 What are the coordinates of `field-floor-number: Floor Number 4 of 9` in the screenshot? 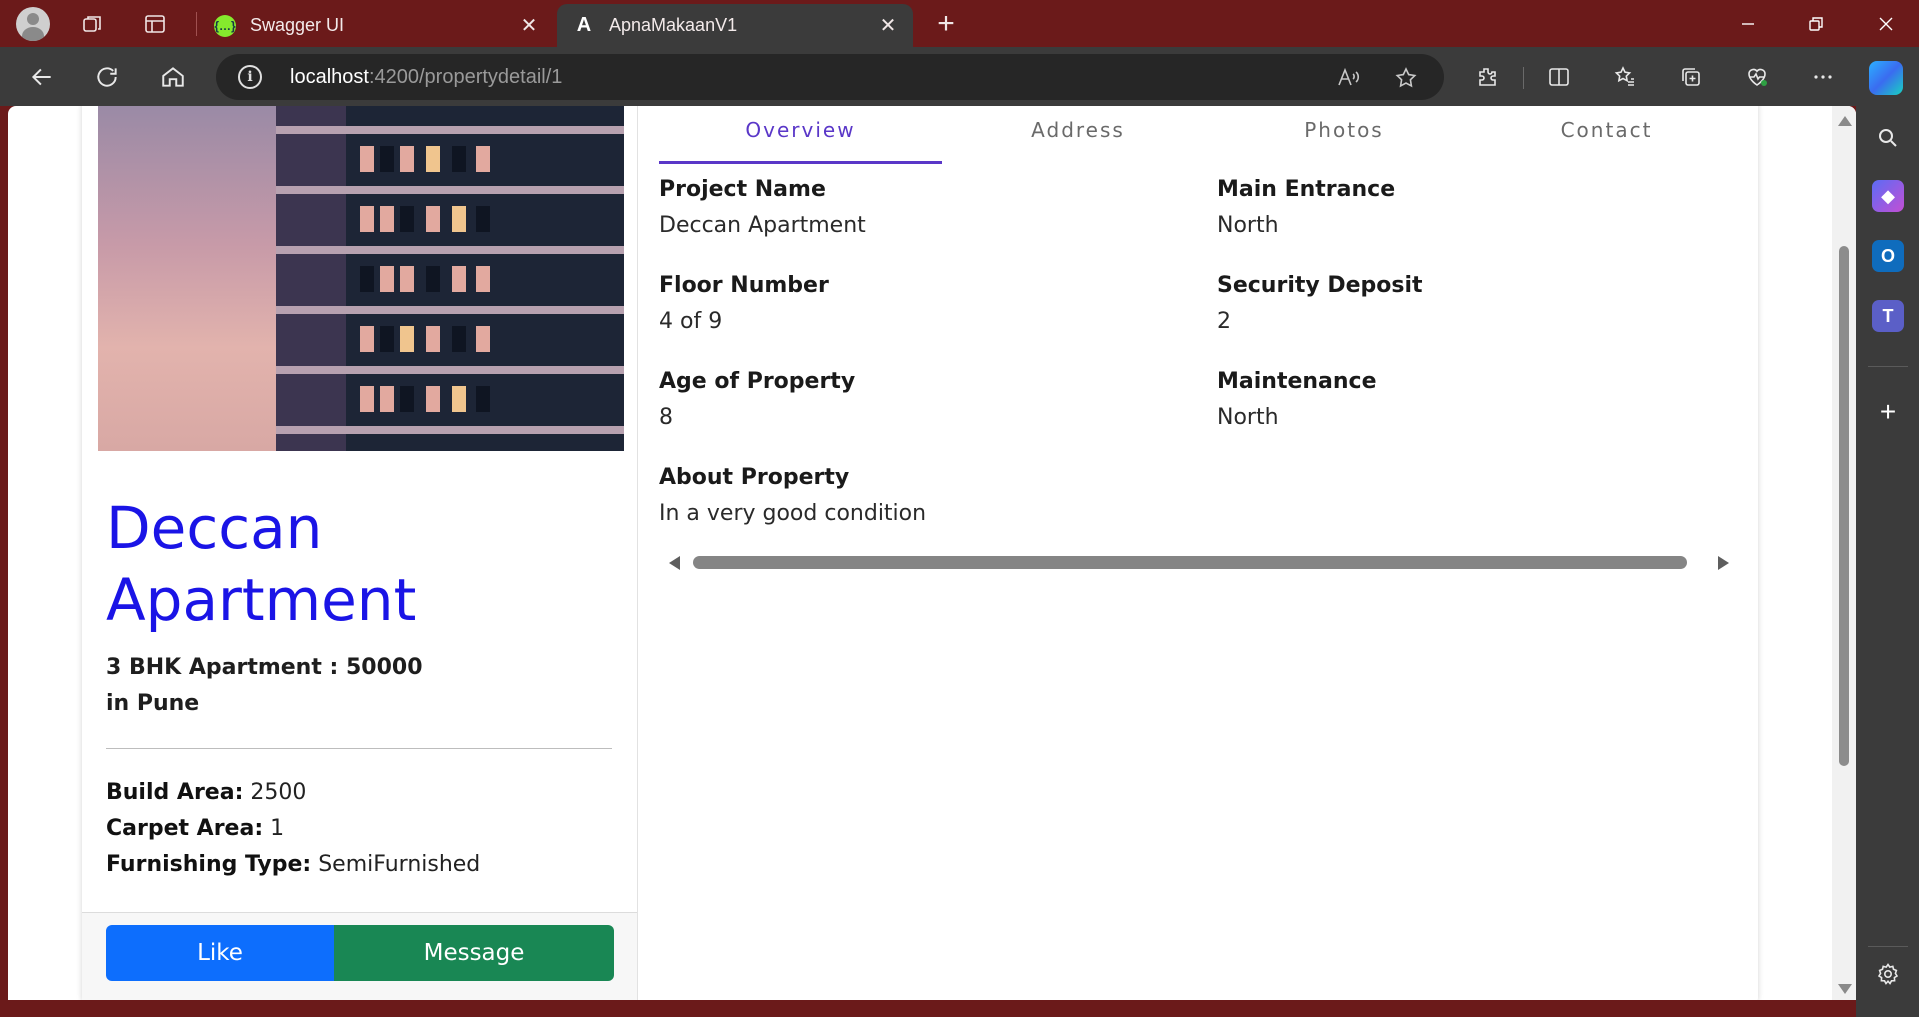 It's located at (744, 303).